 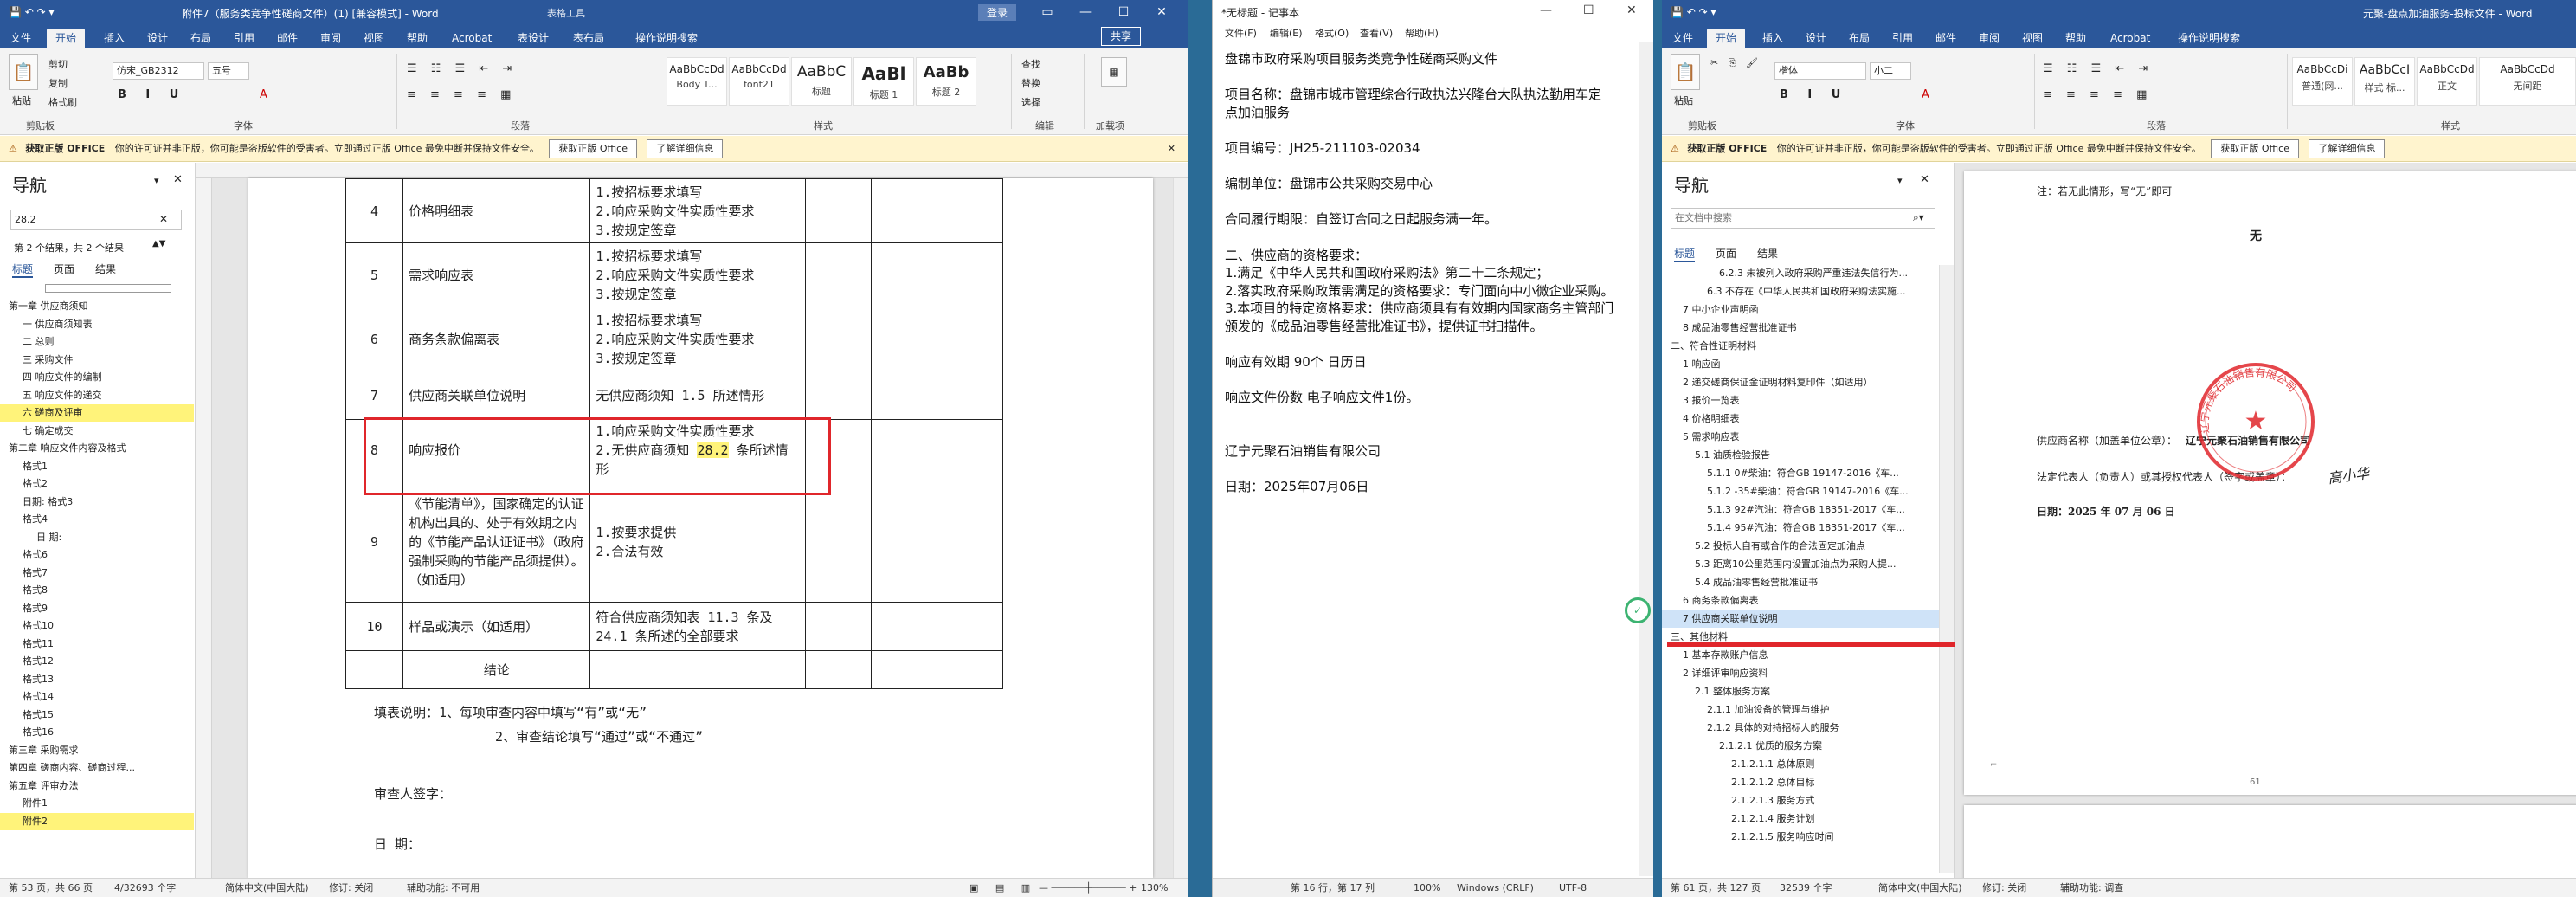 I want to click on nav-heading-item: 2.1.2.1.4 服务计划, so click(x=1801, y=819).